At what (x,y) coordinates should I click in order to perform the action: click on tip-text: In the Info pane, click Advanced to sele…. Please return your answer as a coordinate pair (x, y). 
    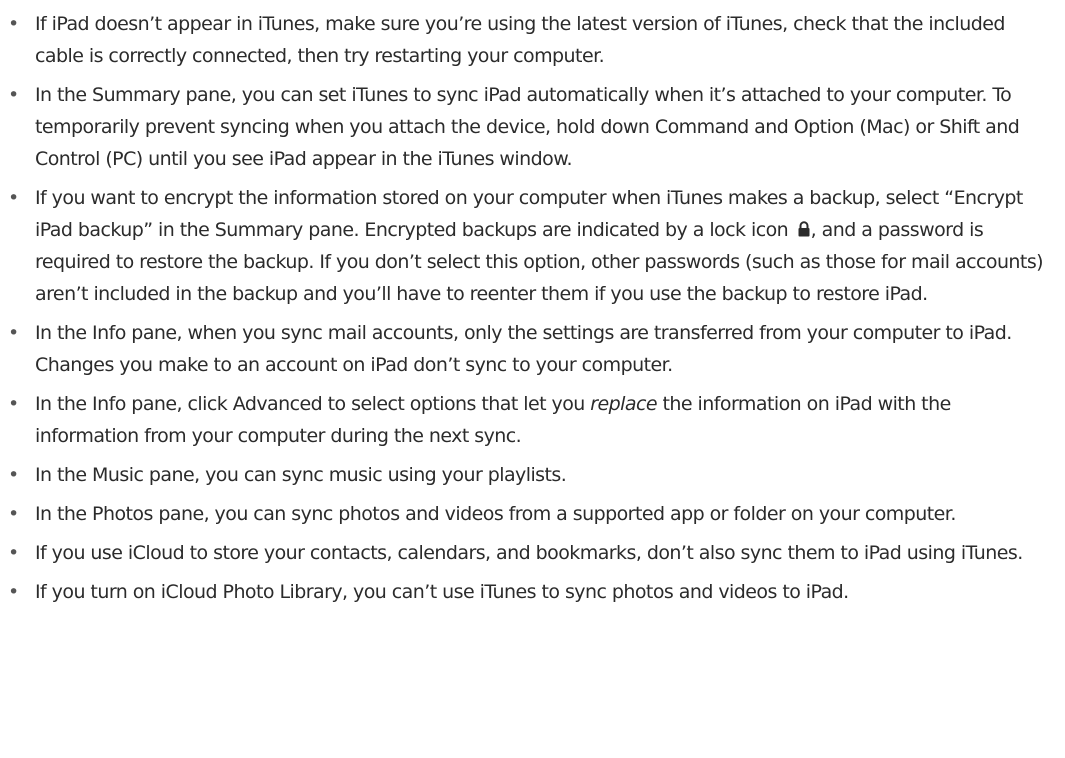
    Looking at the image, I should click on (493, 420).